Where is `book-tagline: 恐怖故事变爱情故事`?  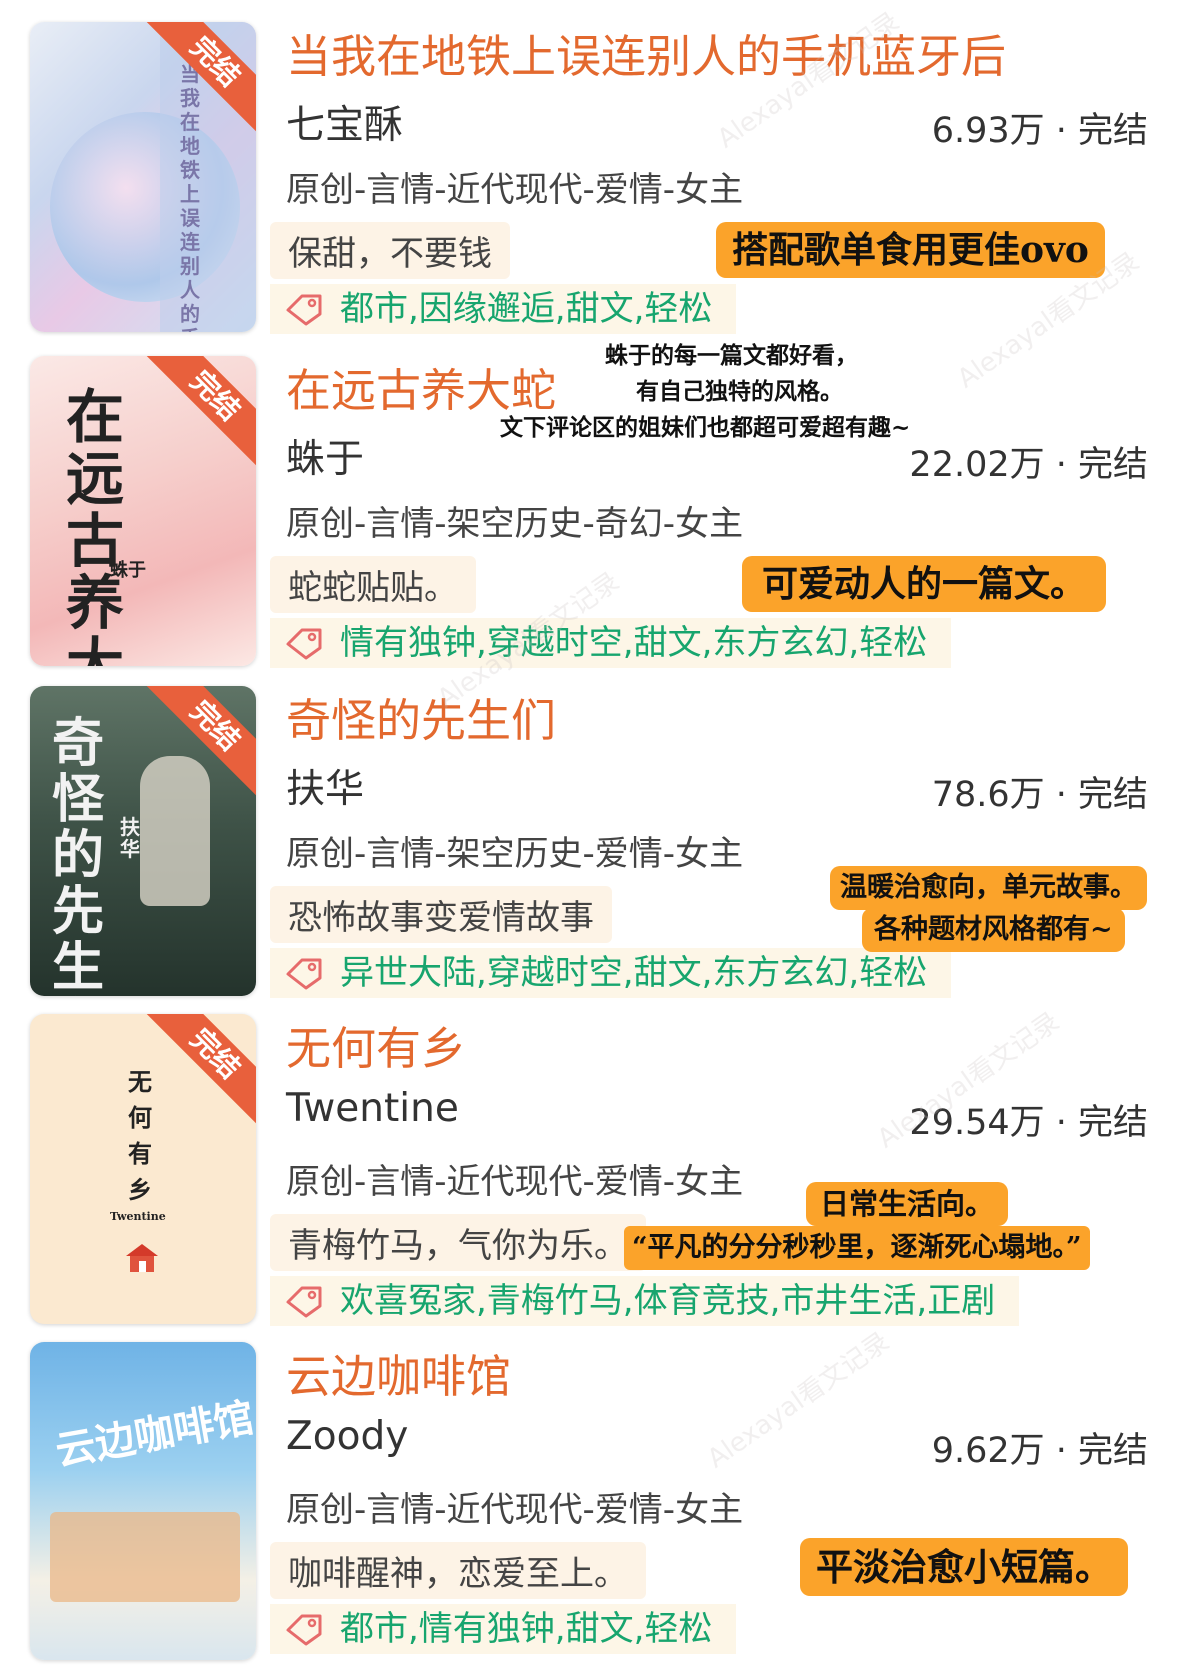
book-tagline: 恐怖故事变爱情故事 is located at coordinates (441, 914).